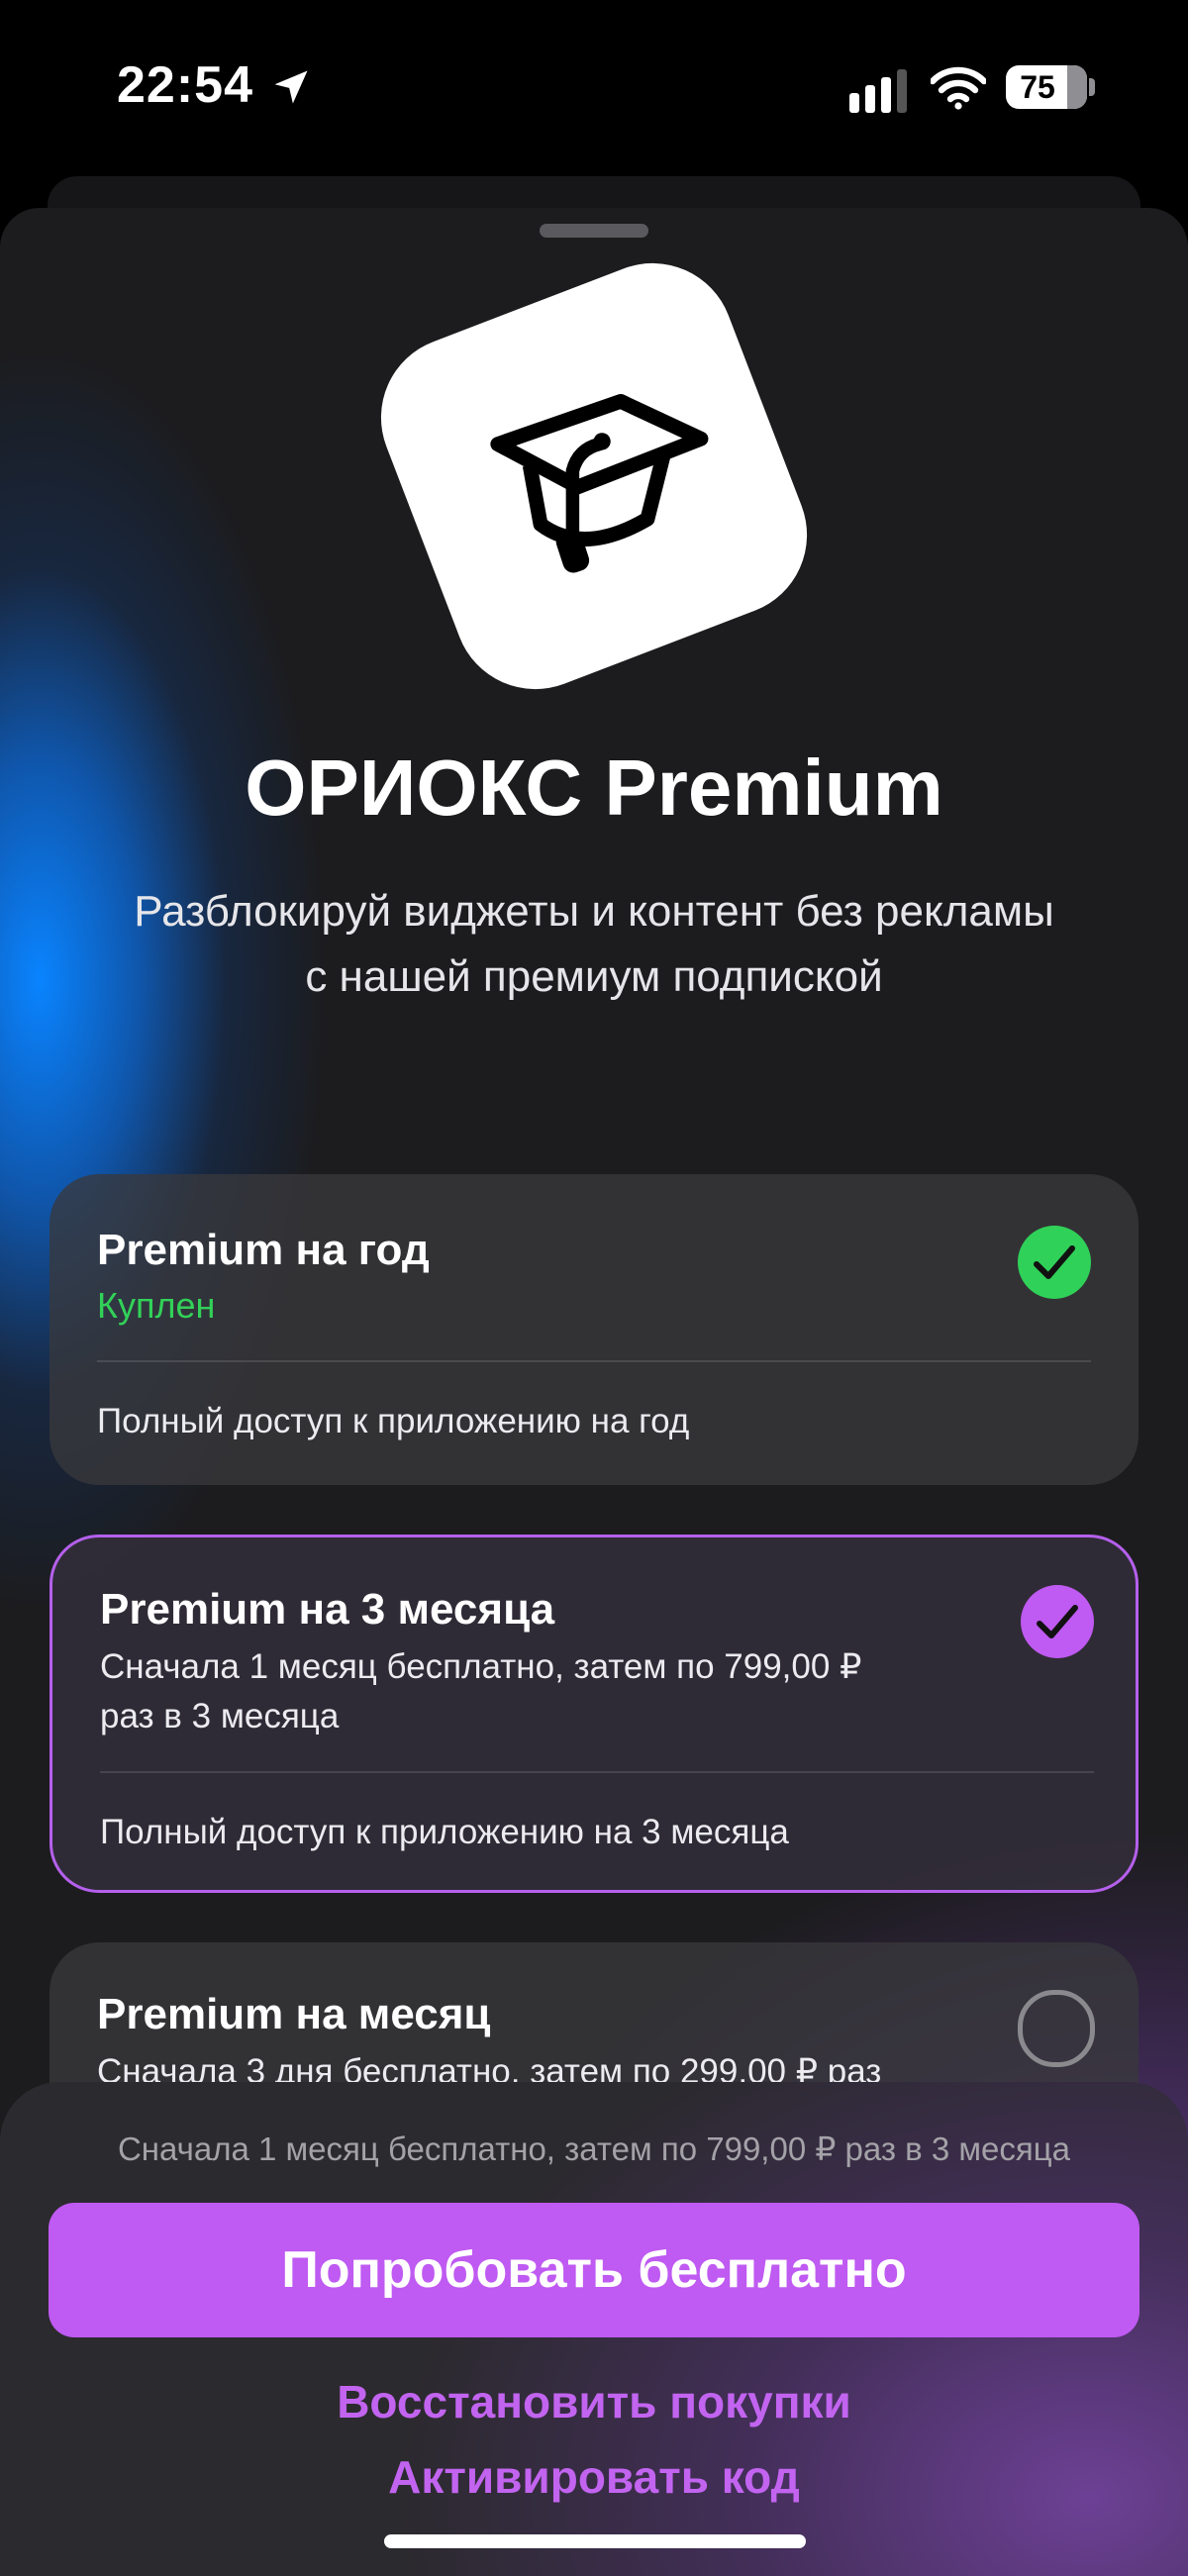 This screenshot has height=2576, width=1188. I want to click on wifi-icon, so click(958, 88).